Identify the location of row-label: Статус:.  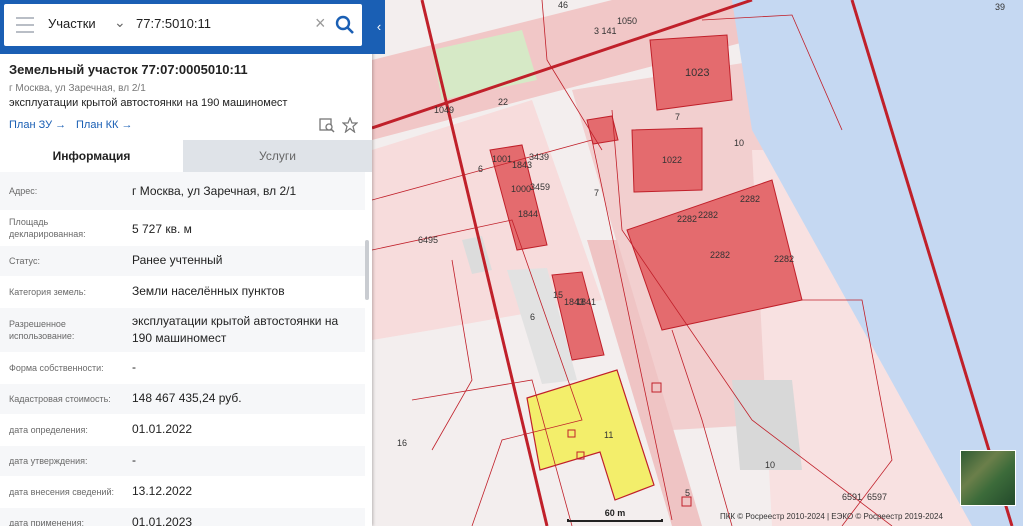
(24, 261).